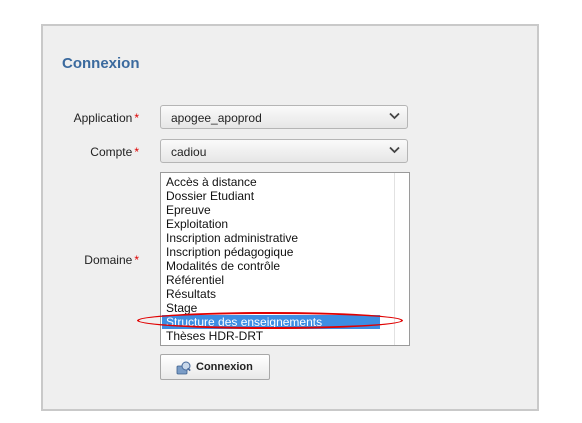 This screenshot has height=423, width=582. Describe the element at coordinates (271, 252) in the screenshot. I see `domaine-option: Inscription pédagogique` at that location.